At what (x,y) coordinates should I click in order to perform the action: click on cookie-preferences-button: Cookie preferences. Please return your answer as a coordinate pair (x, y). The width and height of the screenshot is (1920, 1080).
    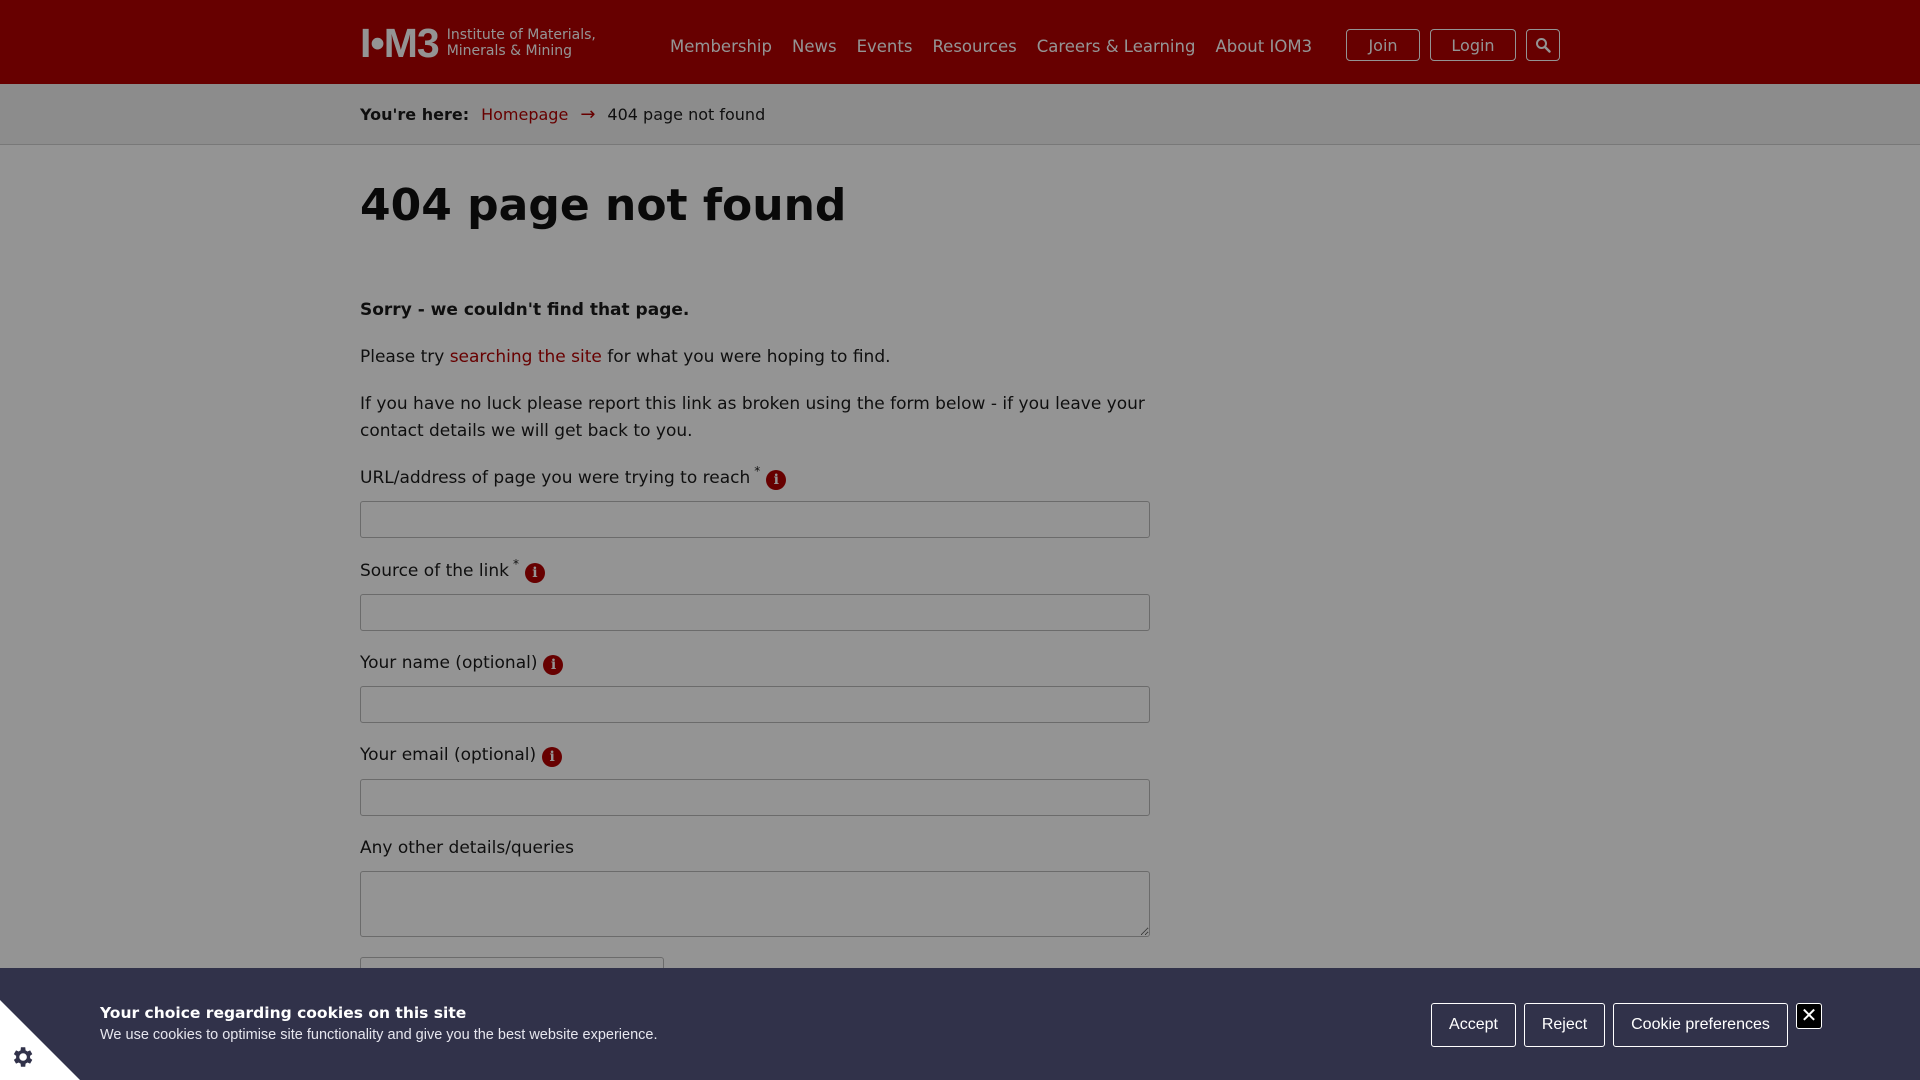
    Looking at the image, I should click on (1700, 1025).